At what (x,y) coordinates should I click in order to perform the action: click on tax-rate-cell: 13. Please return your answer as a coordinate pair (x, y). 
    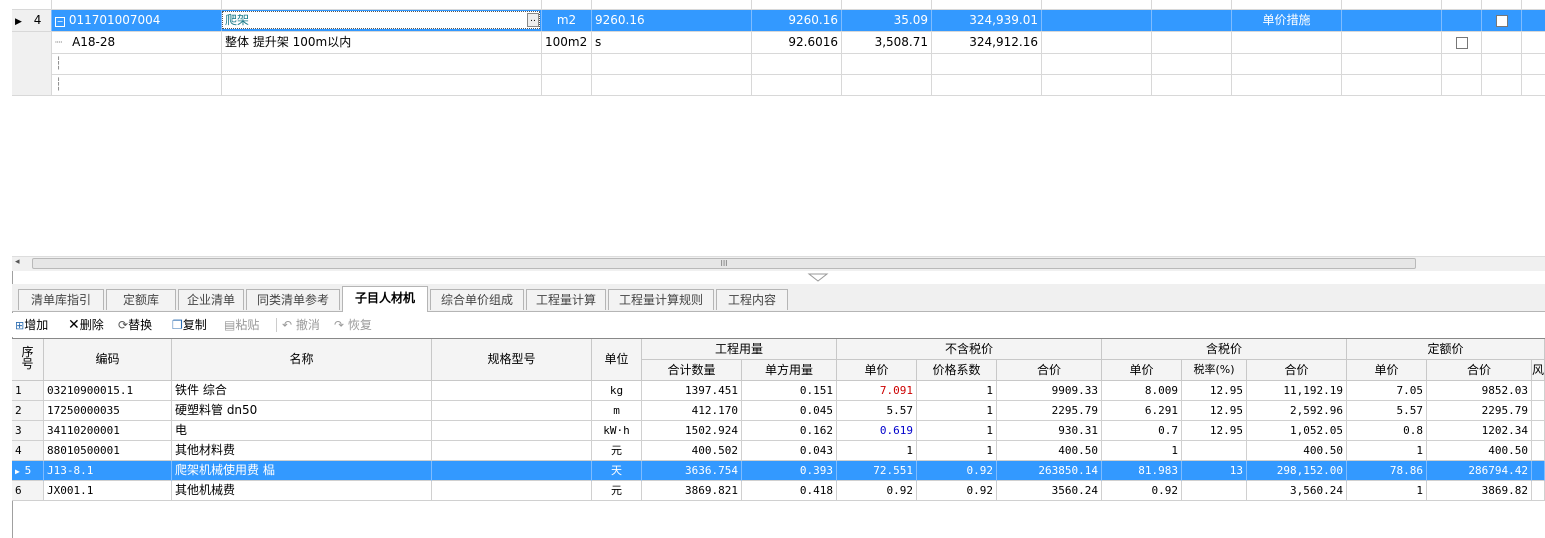
    Looking at the image, I should click on (1214, 471).